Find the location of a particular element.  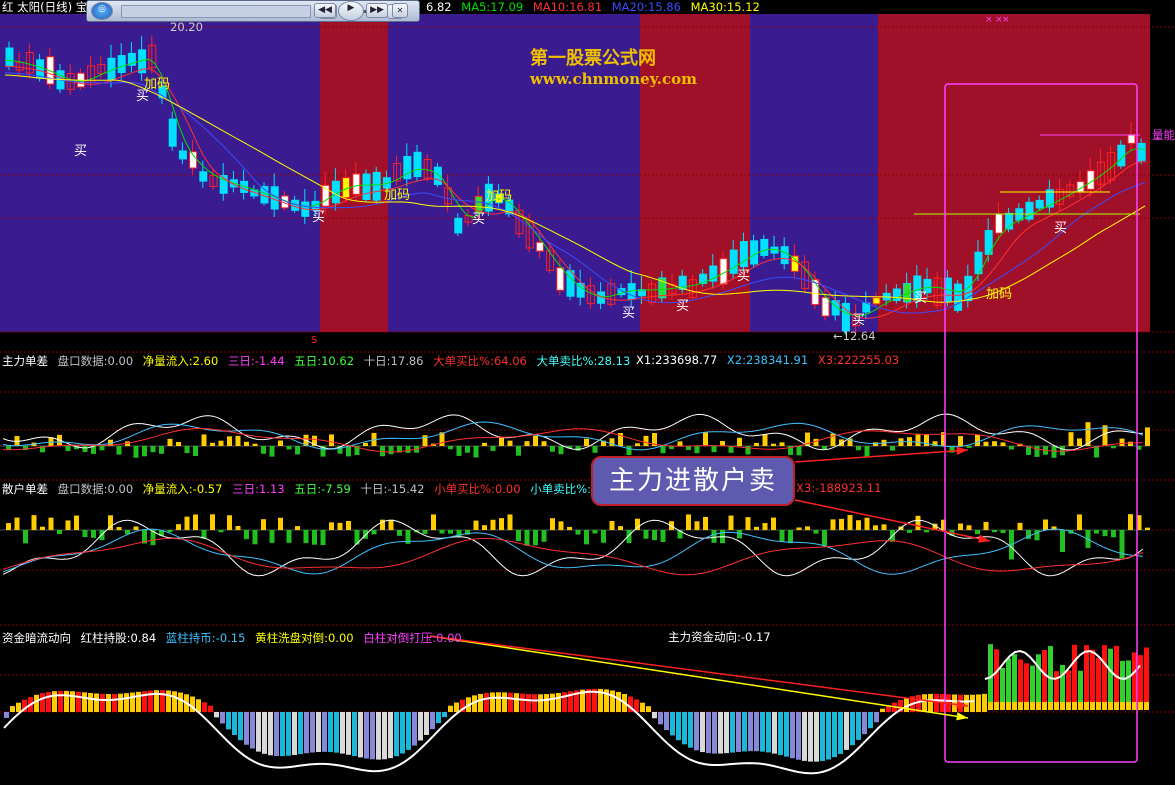

arrowhead is located at coordinates (962, 716).